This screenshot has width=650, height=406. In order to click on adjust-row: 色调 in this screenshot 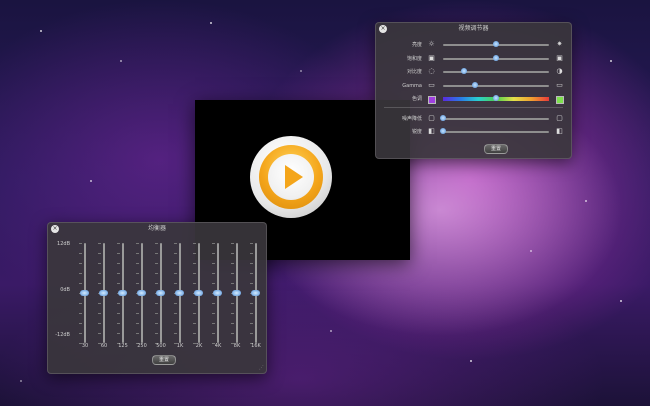, I will do `click(473, 99)`.